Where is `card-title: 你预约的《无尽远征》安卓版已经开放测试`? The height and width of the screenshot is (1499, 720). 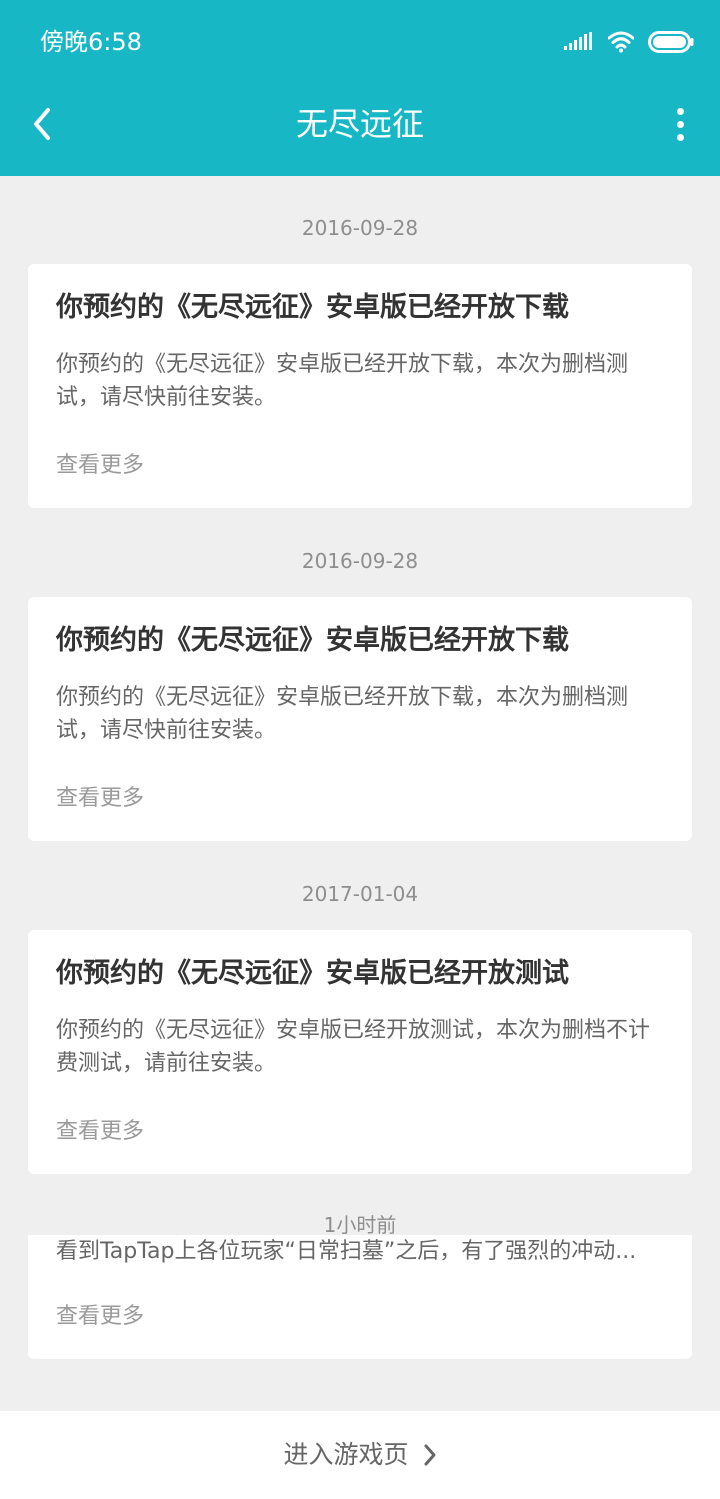 card-title: 你预约的《无尽远征》安卓版已经开放测试 is located at coordinates (312, 973).